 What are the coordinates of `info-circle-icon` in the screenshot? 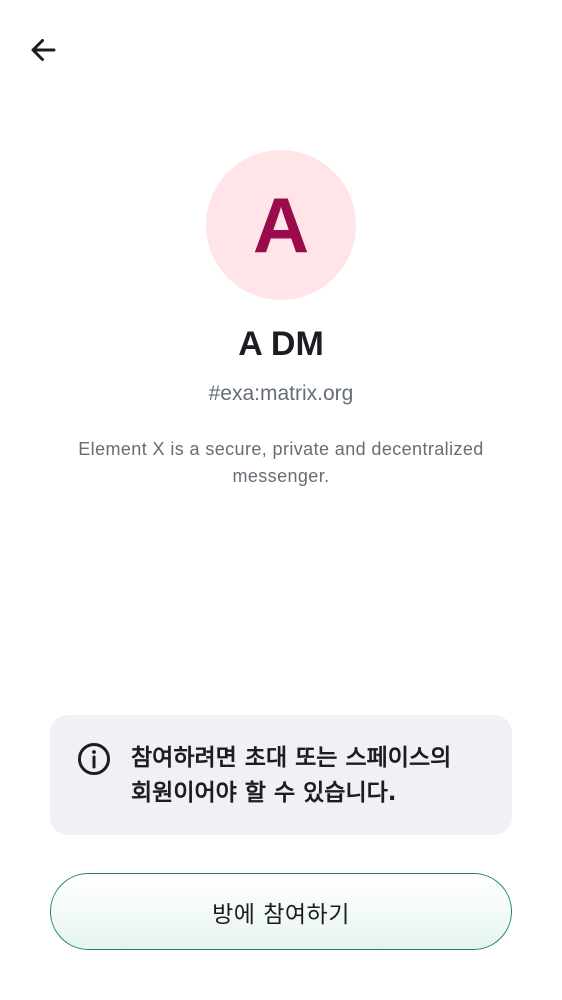 It's located at (94, 759).